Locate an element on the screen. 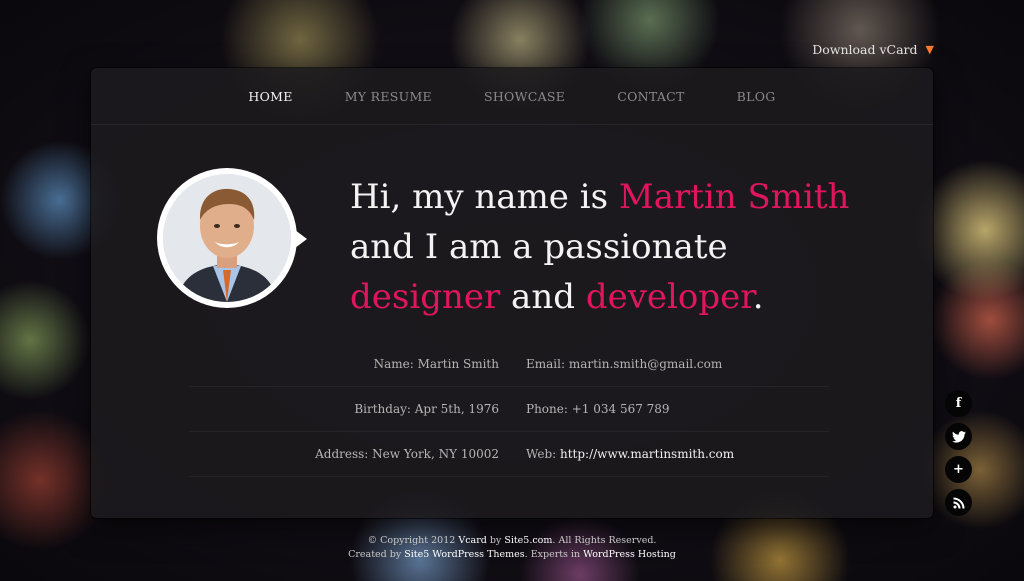 The image size is (1024, 581). download-vcard-label: Download vCard is located at coordinates (865, 49).